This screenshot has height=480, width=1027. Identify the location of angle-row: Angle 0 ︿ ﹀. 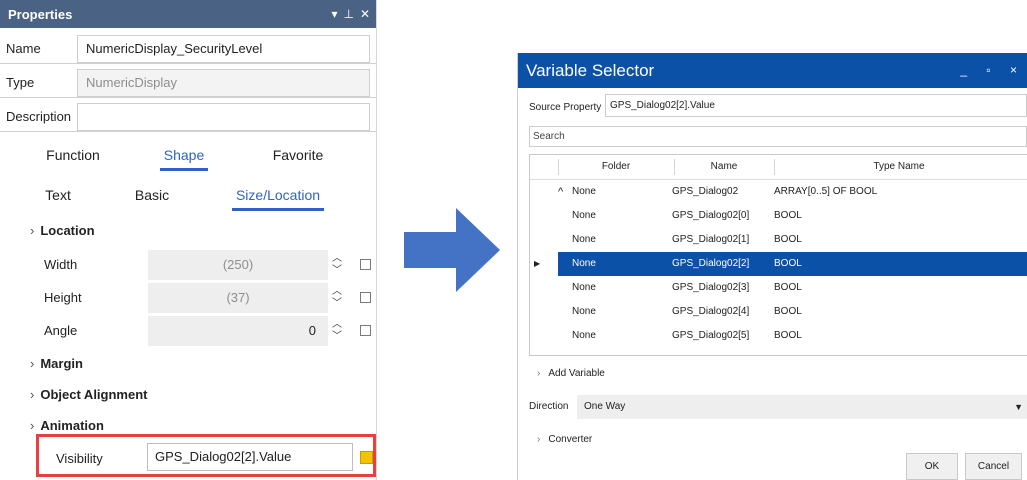
(202, 331).